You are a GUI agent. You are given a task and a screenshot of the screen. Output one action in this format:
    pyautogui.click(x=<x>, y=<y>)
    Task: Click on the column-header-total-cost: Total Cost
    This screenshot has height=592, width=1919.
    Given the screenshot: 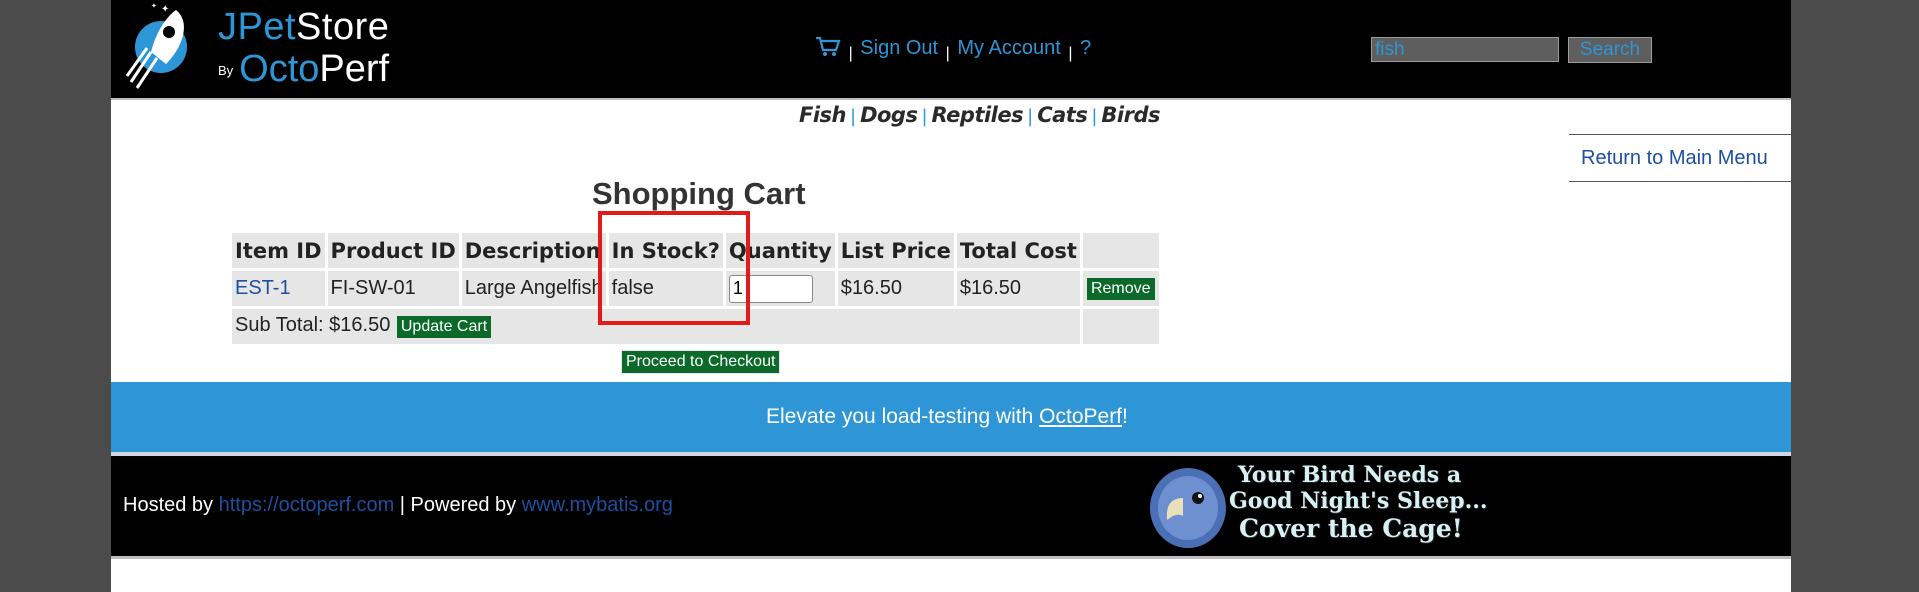 What is the action you would take?
    pyautogui.click(x=1018, y=250)
    